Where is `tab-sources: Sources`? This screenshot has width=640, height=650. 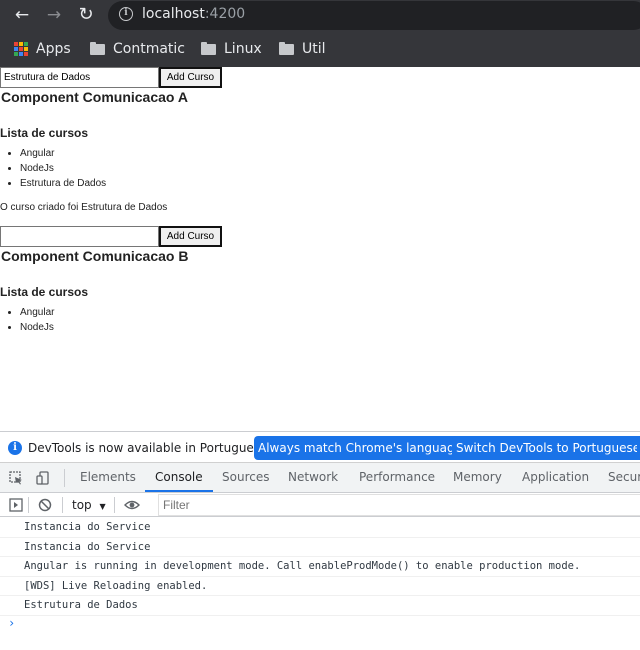
tab-sources: Sources is located at coordinates (245, 477).